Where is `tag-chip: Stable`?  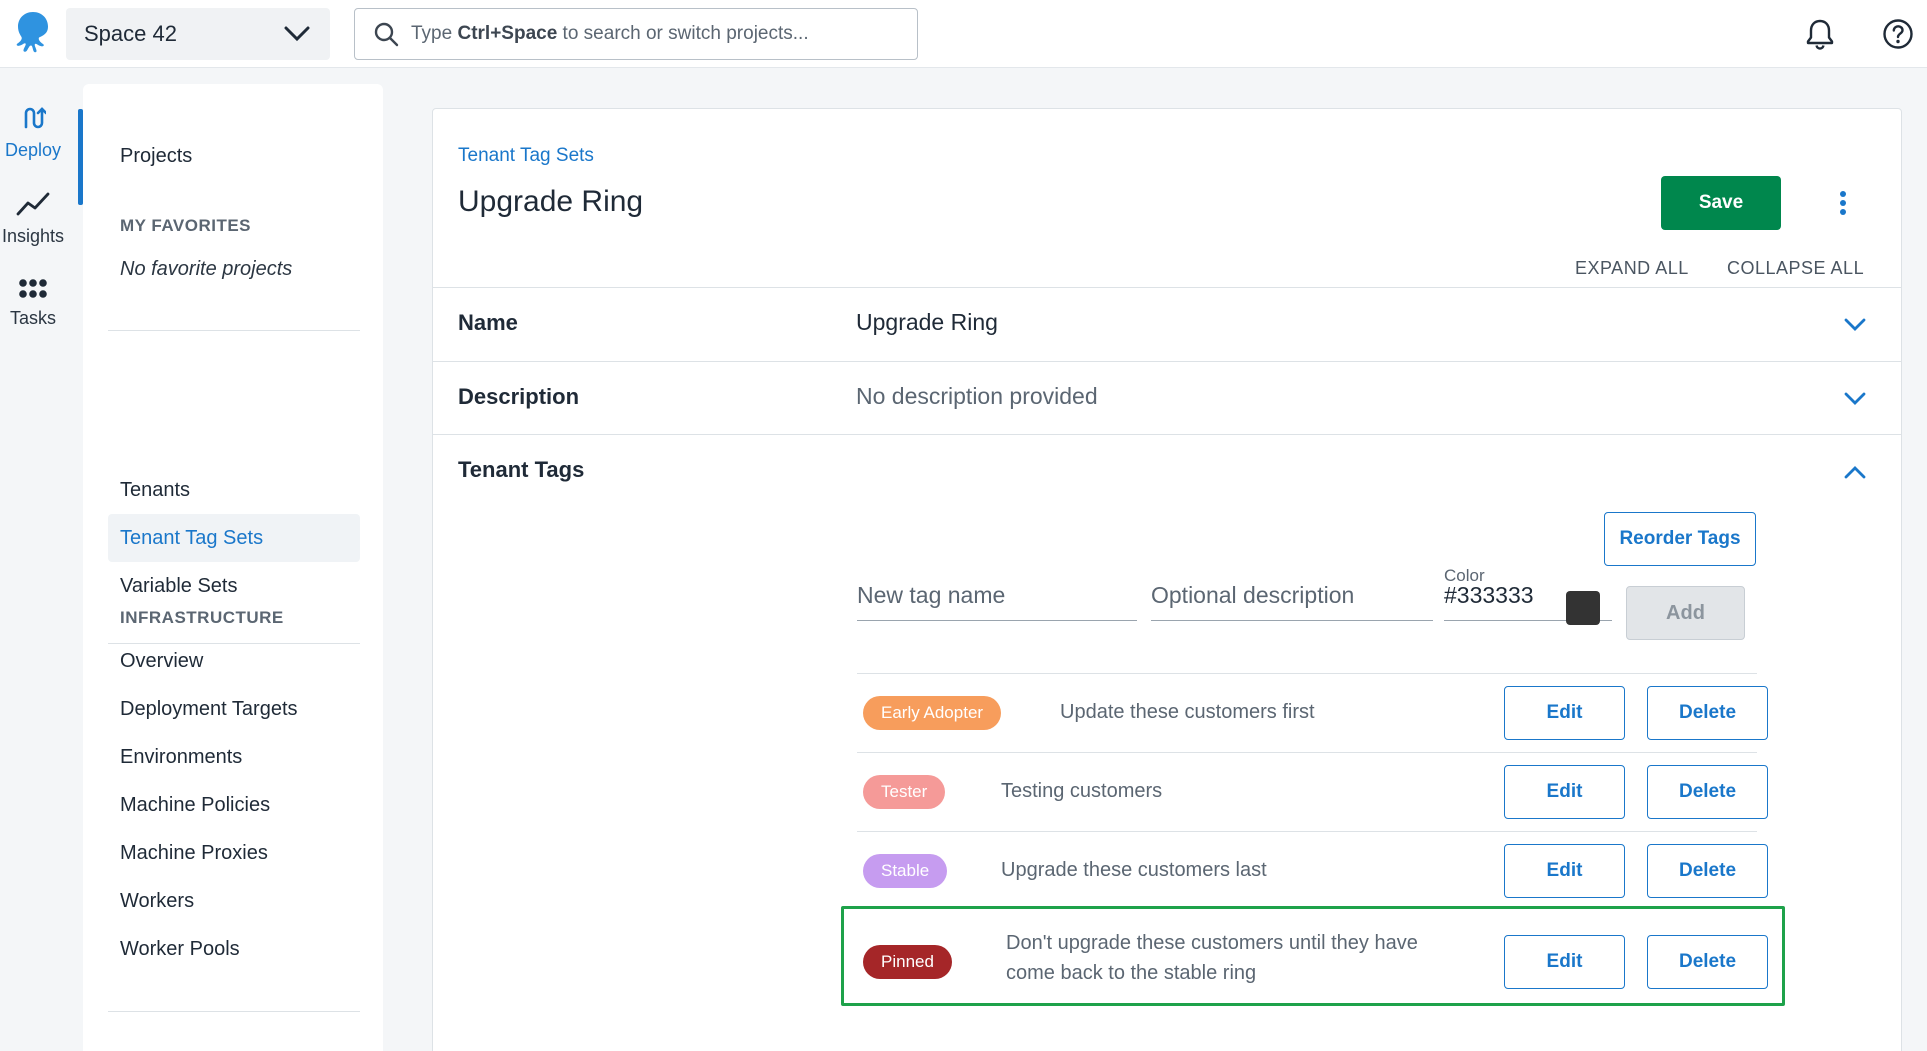
tag-chip: Stable is located at coordinates (905, 871).